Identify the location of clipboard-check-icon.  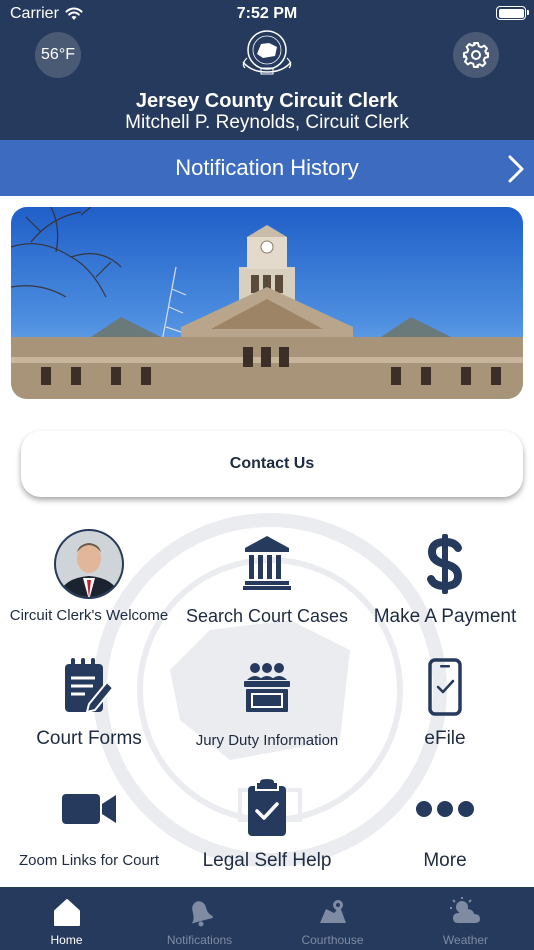
(267, 807).